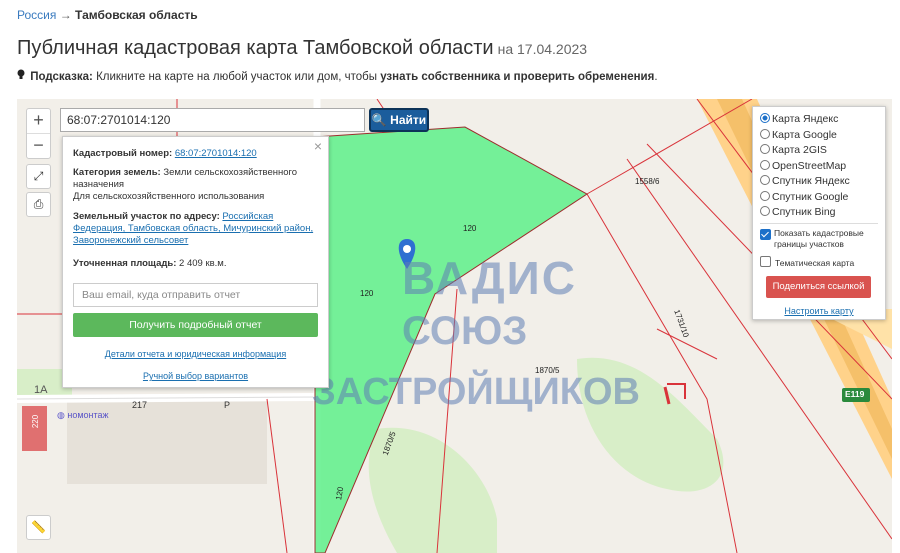 The width and height of the screenshot is (900, 553). I want to click on zoom-in-button: +, so click(38, 121).